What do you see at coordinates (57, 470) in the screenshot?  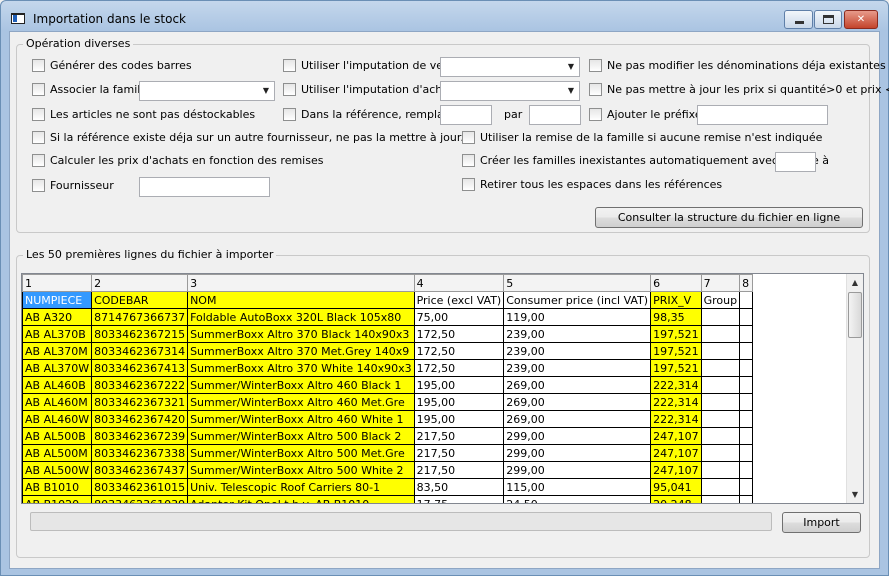 I see `table-cell: AB AL500W` at bounding box center [57, 470].